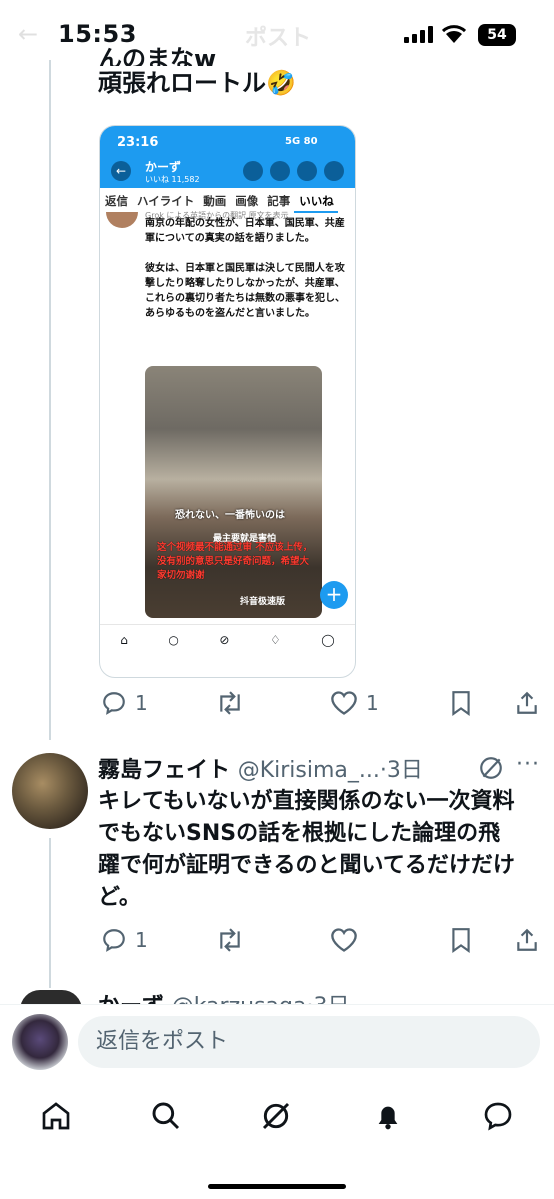 The width and height of the screenshot is (554, 1199). I want to click on embedded-search-icon: ○, so click(173, 640).